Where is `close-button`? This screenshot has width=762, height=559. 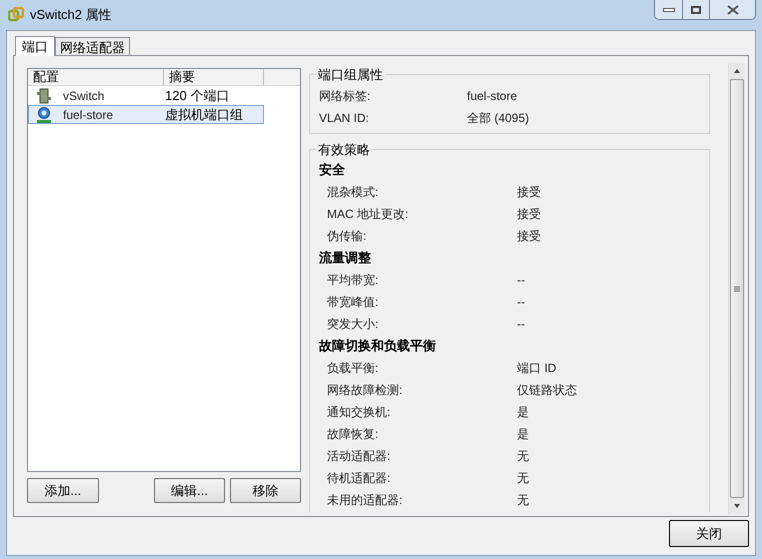 close-button is located at coordinates (732, 9).